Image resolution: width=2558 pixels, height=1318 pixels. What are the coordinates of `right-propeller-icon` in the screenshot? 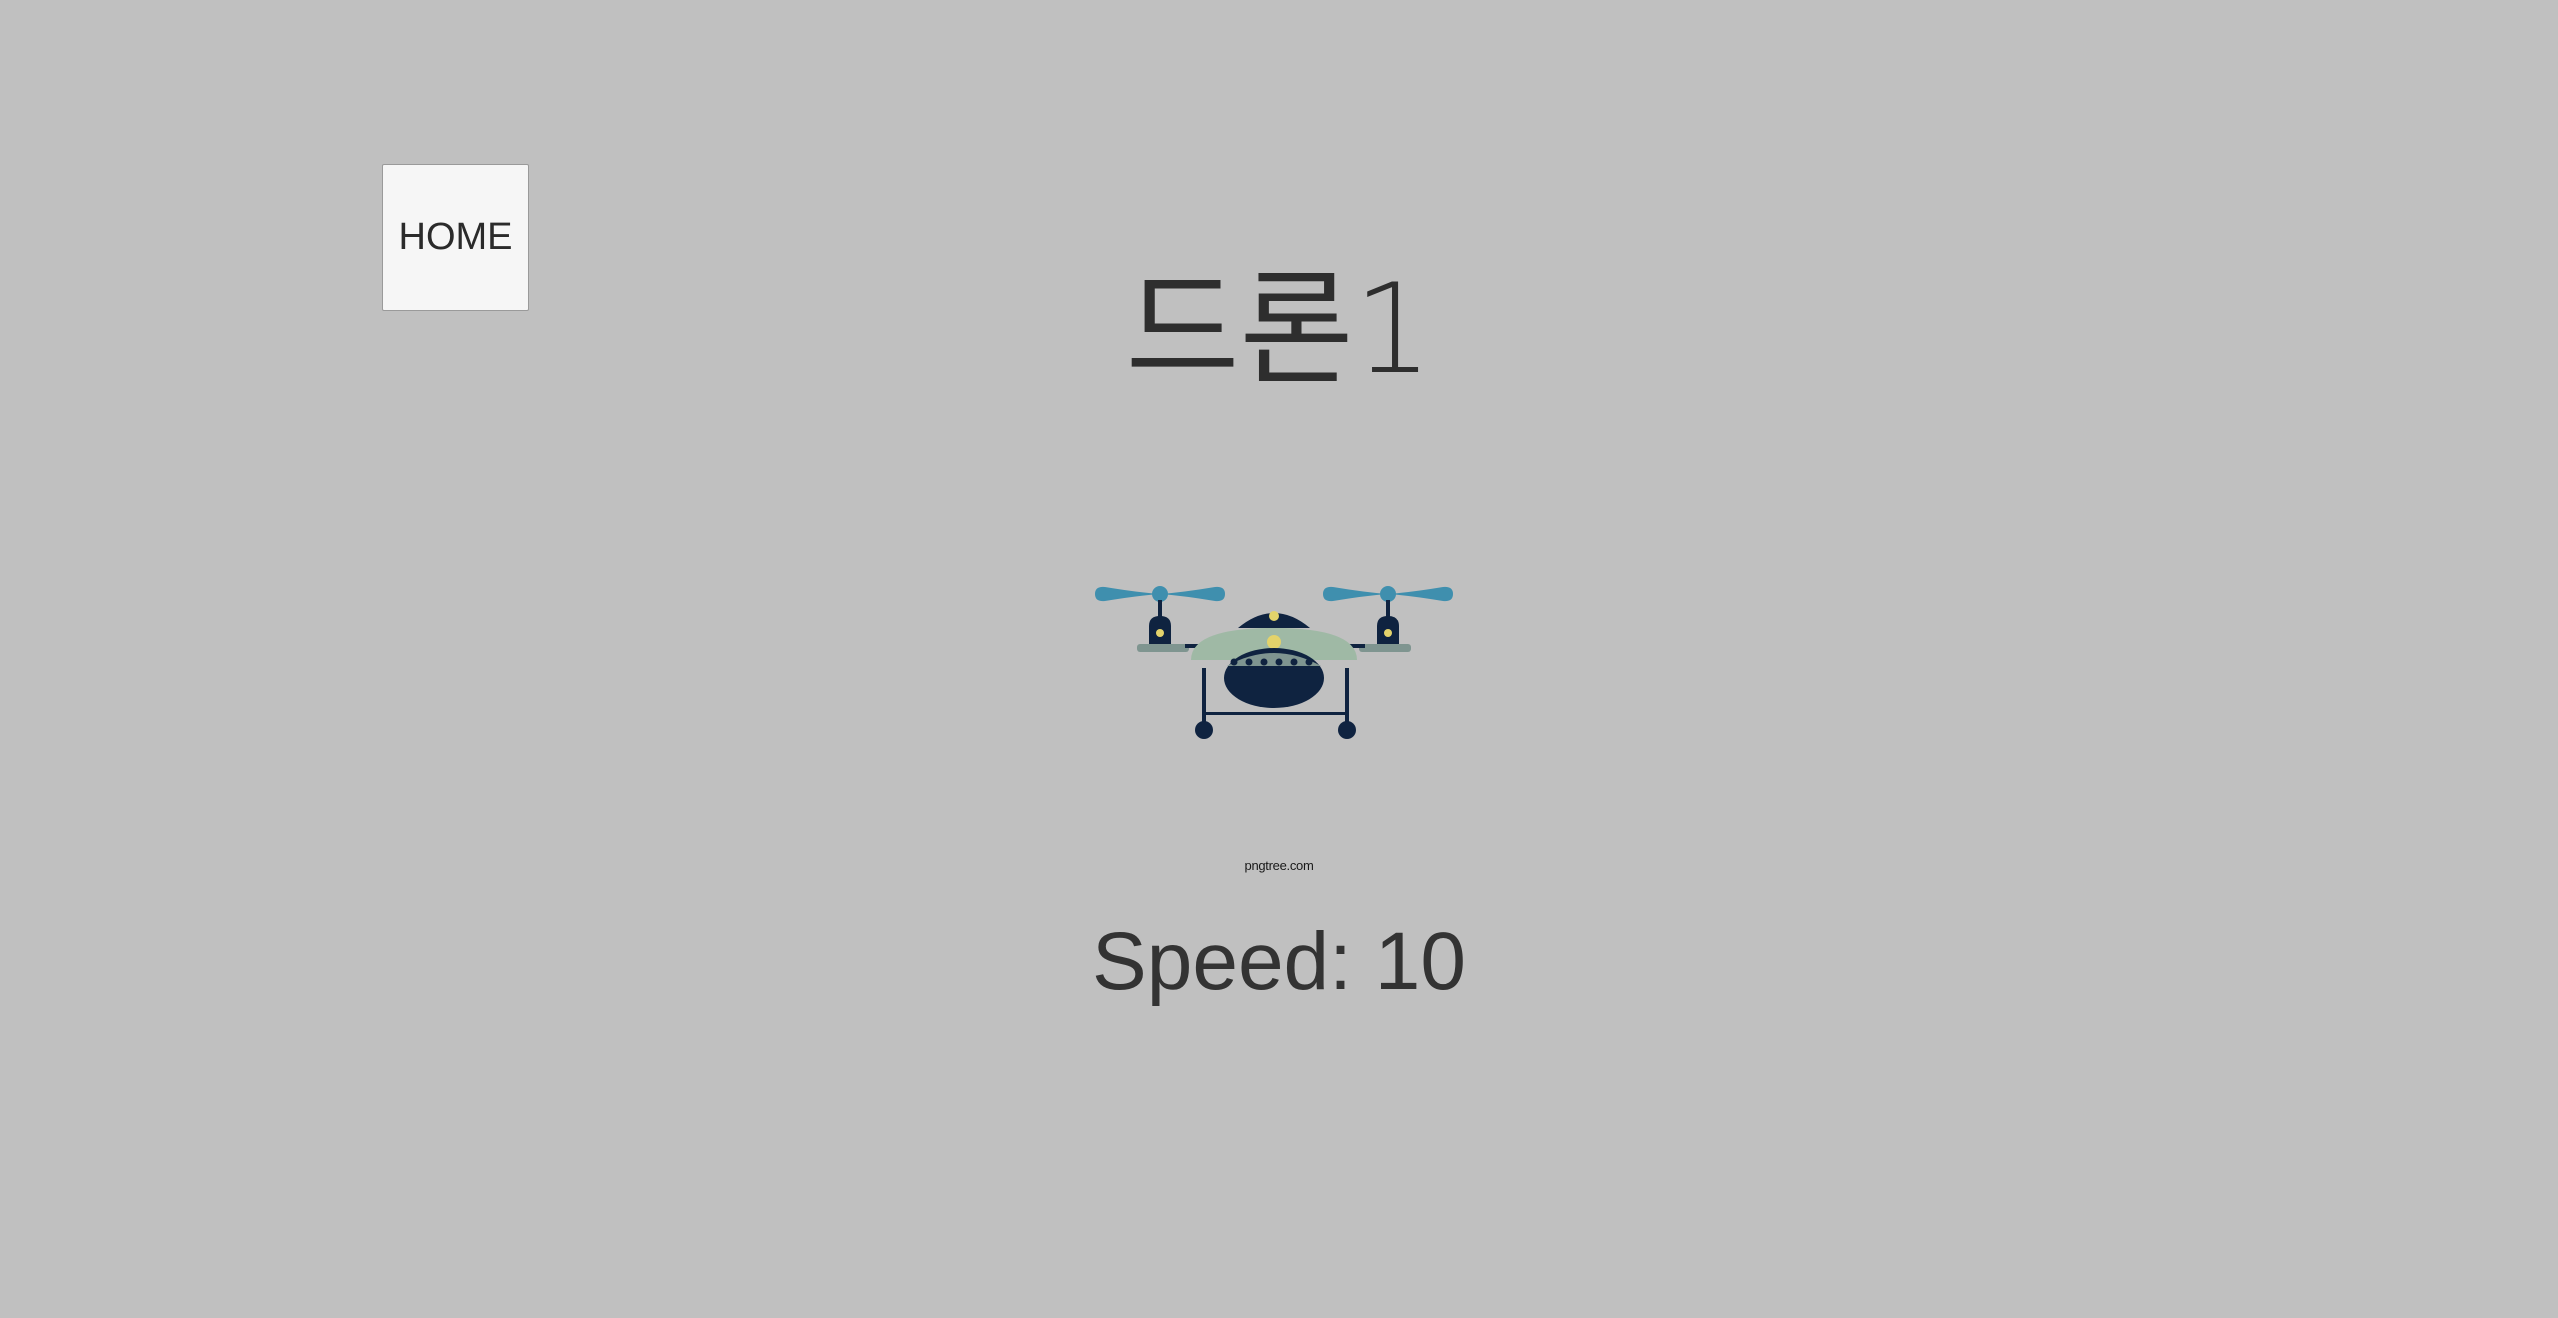 It's located at (1388, 602).